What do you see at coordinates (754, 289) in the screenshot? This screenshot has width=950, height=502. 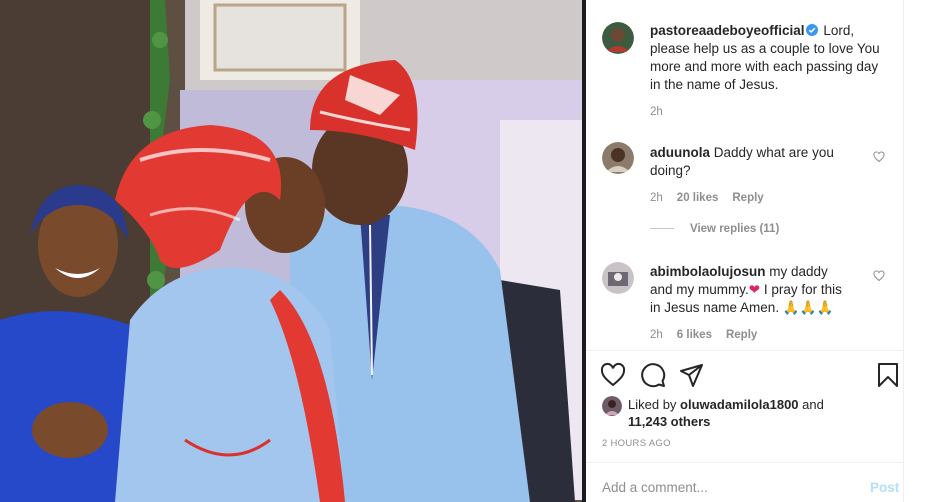 I see `heart-emoji: ❤` at bounding box center [754, 289].